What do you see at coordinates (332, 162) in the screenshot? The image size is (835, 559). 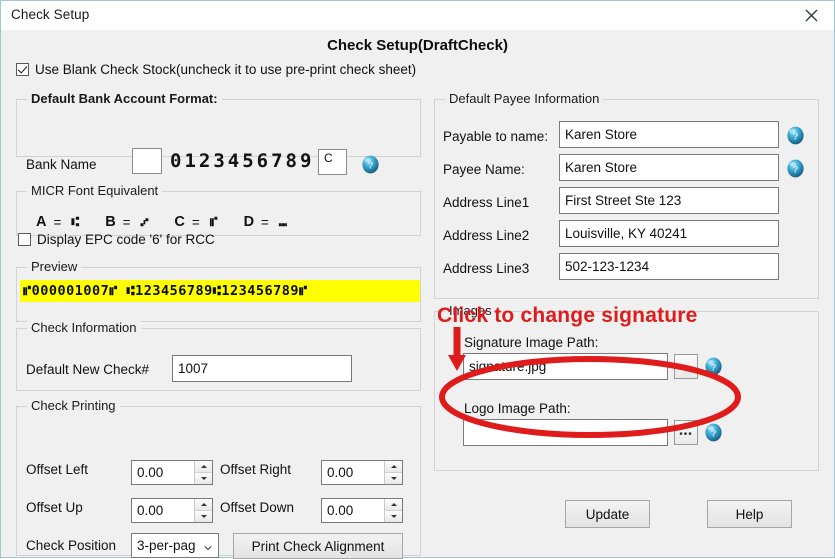 I see `bank-name-suffix-input: C` at bounding box center [332, 162].